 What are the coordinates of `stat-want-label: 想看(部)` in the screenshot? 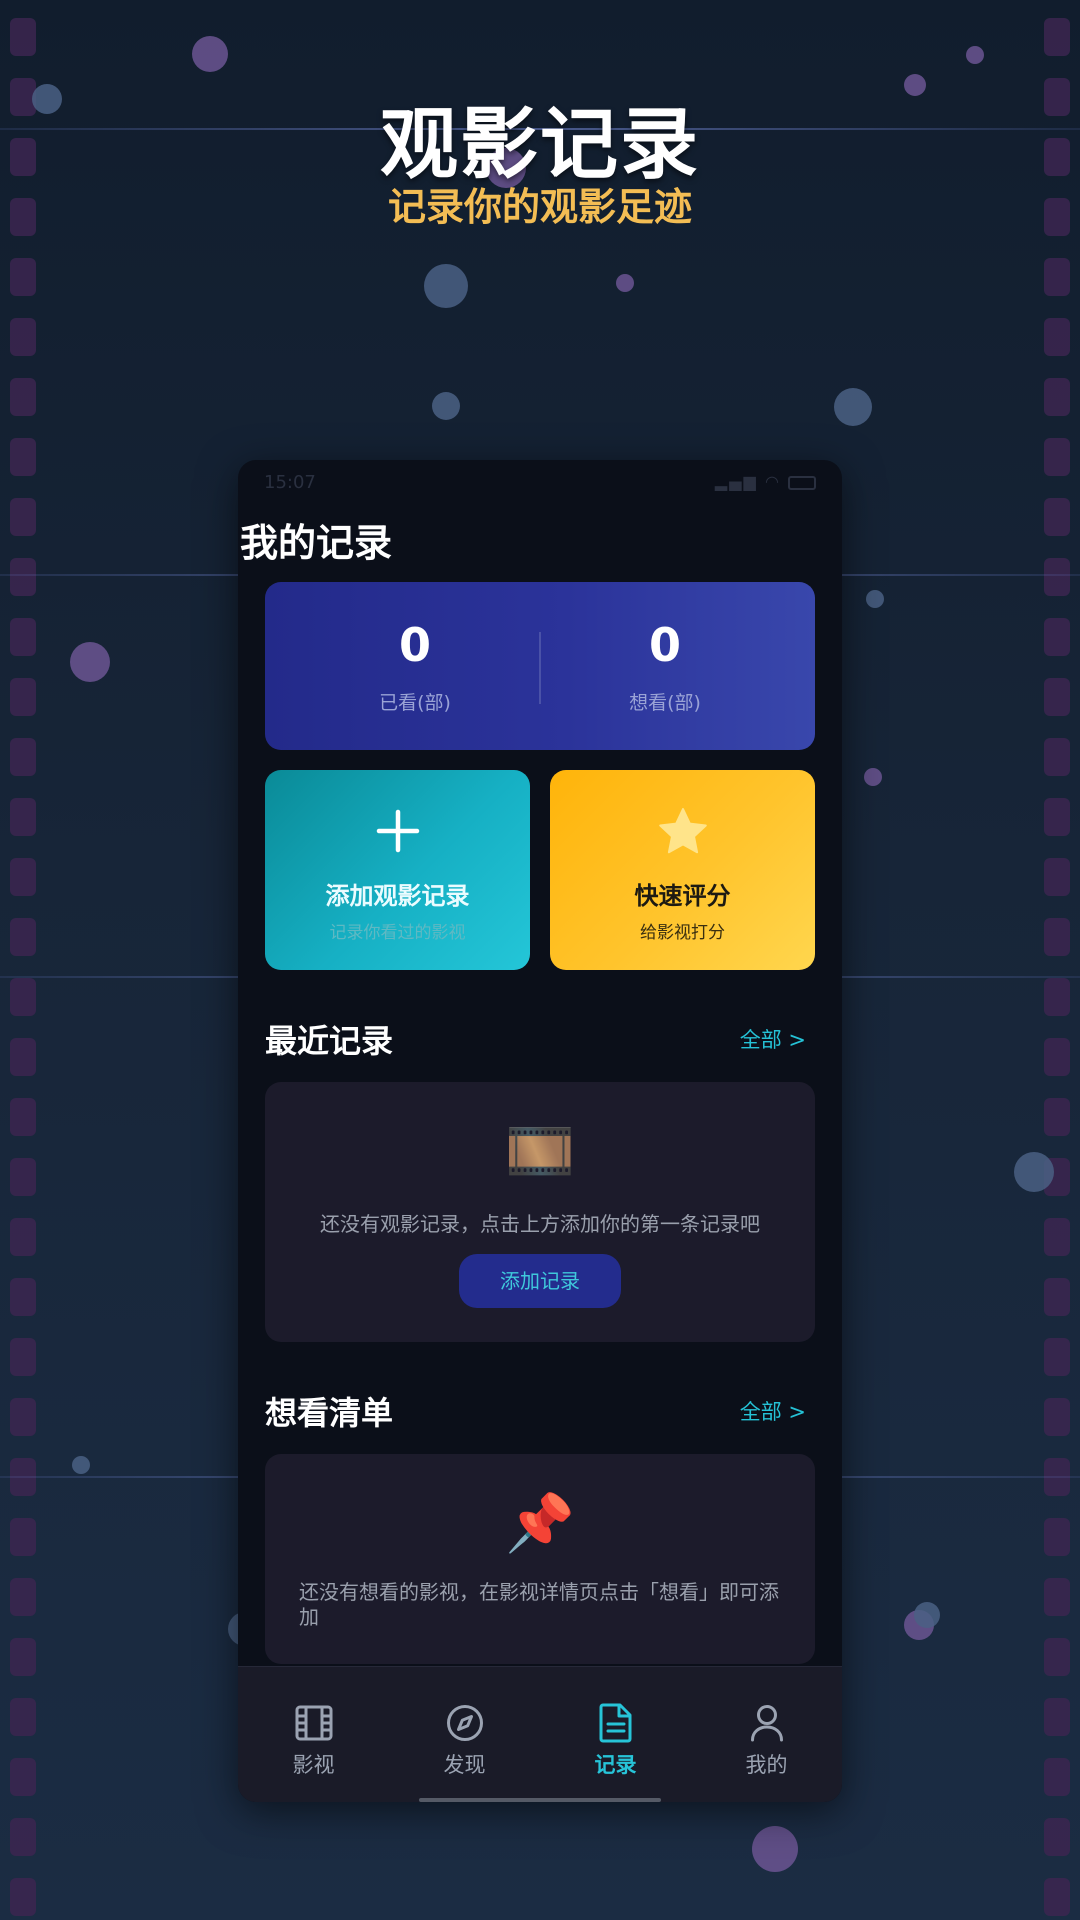 It's located at (665, 703).